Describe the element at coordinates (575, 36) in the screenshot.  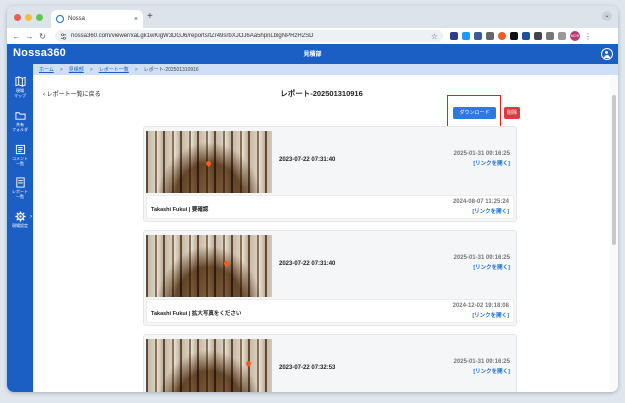
I see `profile-avatar: NOS` at that location.